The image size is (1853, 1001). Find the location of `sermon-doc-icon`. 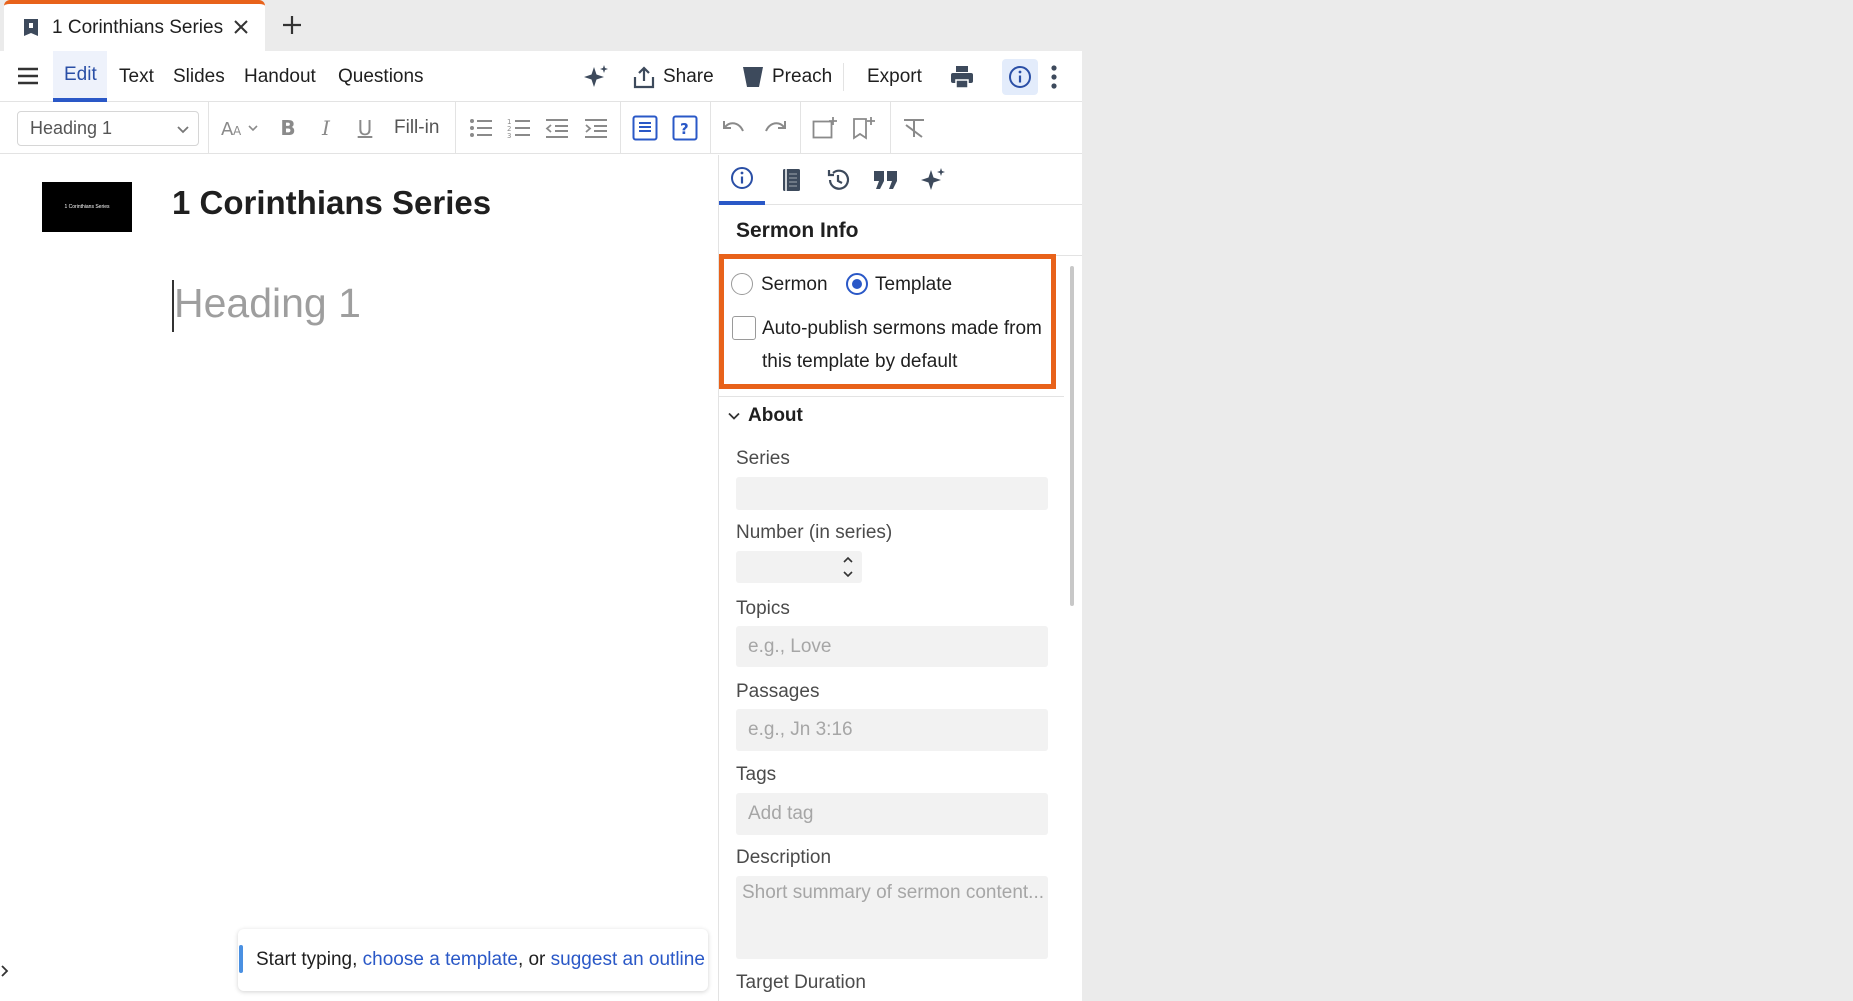

sermon-doc-icon is located at coordinates (31, 27).